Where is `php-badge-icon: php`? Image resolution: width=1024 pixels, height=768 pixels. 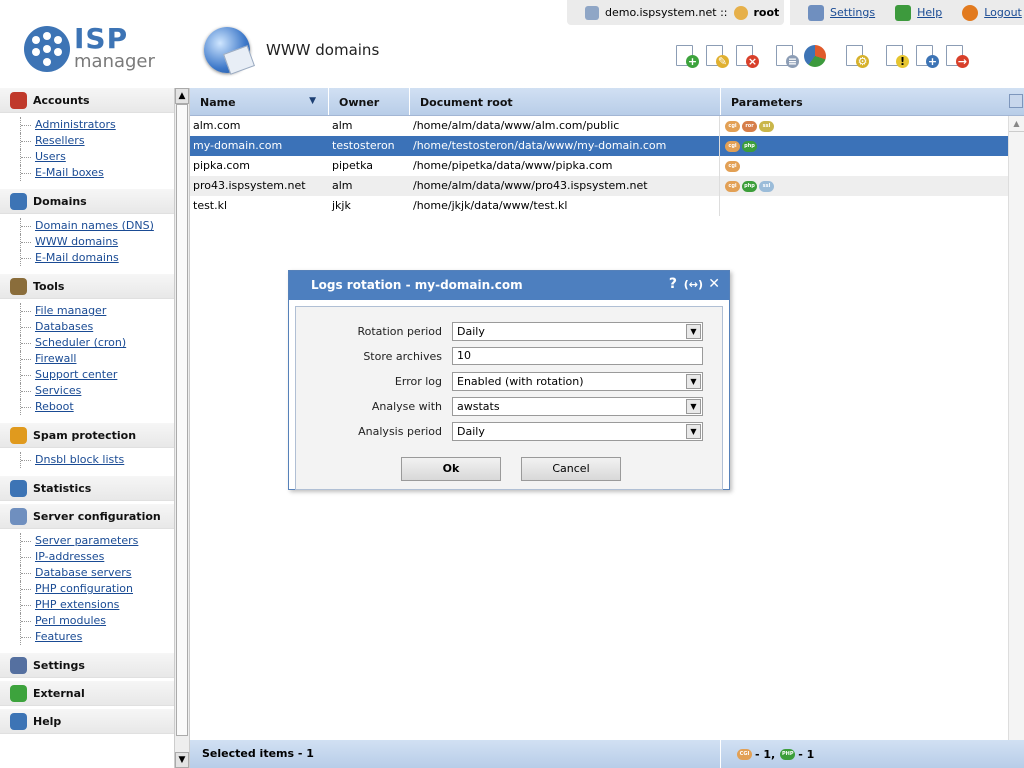
php-badge-icon: php is located at coordinates (749, 146).